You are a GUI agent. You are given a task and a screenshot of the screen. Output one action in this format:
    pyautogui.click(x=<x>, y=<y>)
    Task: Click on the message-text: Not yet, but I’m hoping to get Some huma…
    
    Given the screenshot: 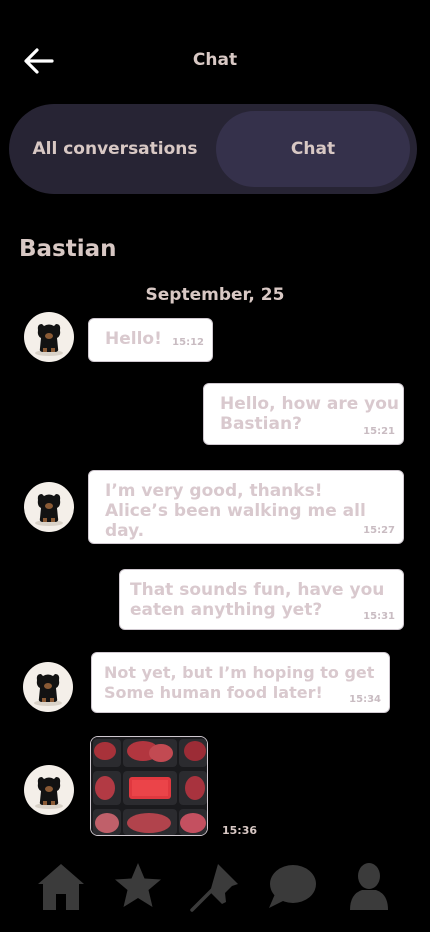 What is the action you would take?
    pyautogui.click(x=239, y=682)
    